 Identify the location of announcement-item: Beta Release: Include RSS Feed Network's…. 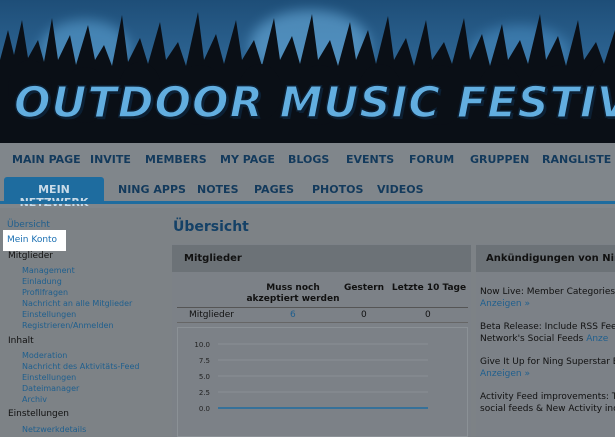
(547, 333).